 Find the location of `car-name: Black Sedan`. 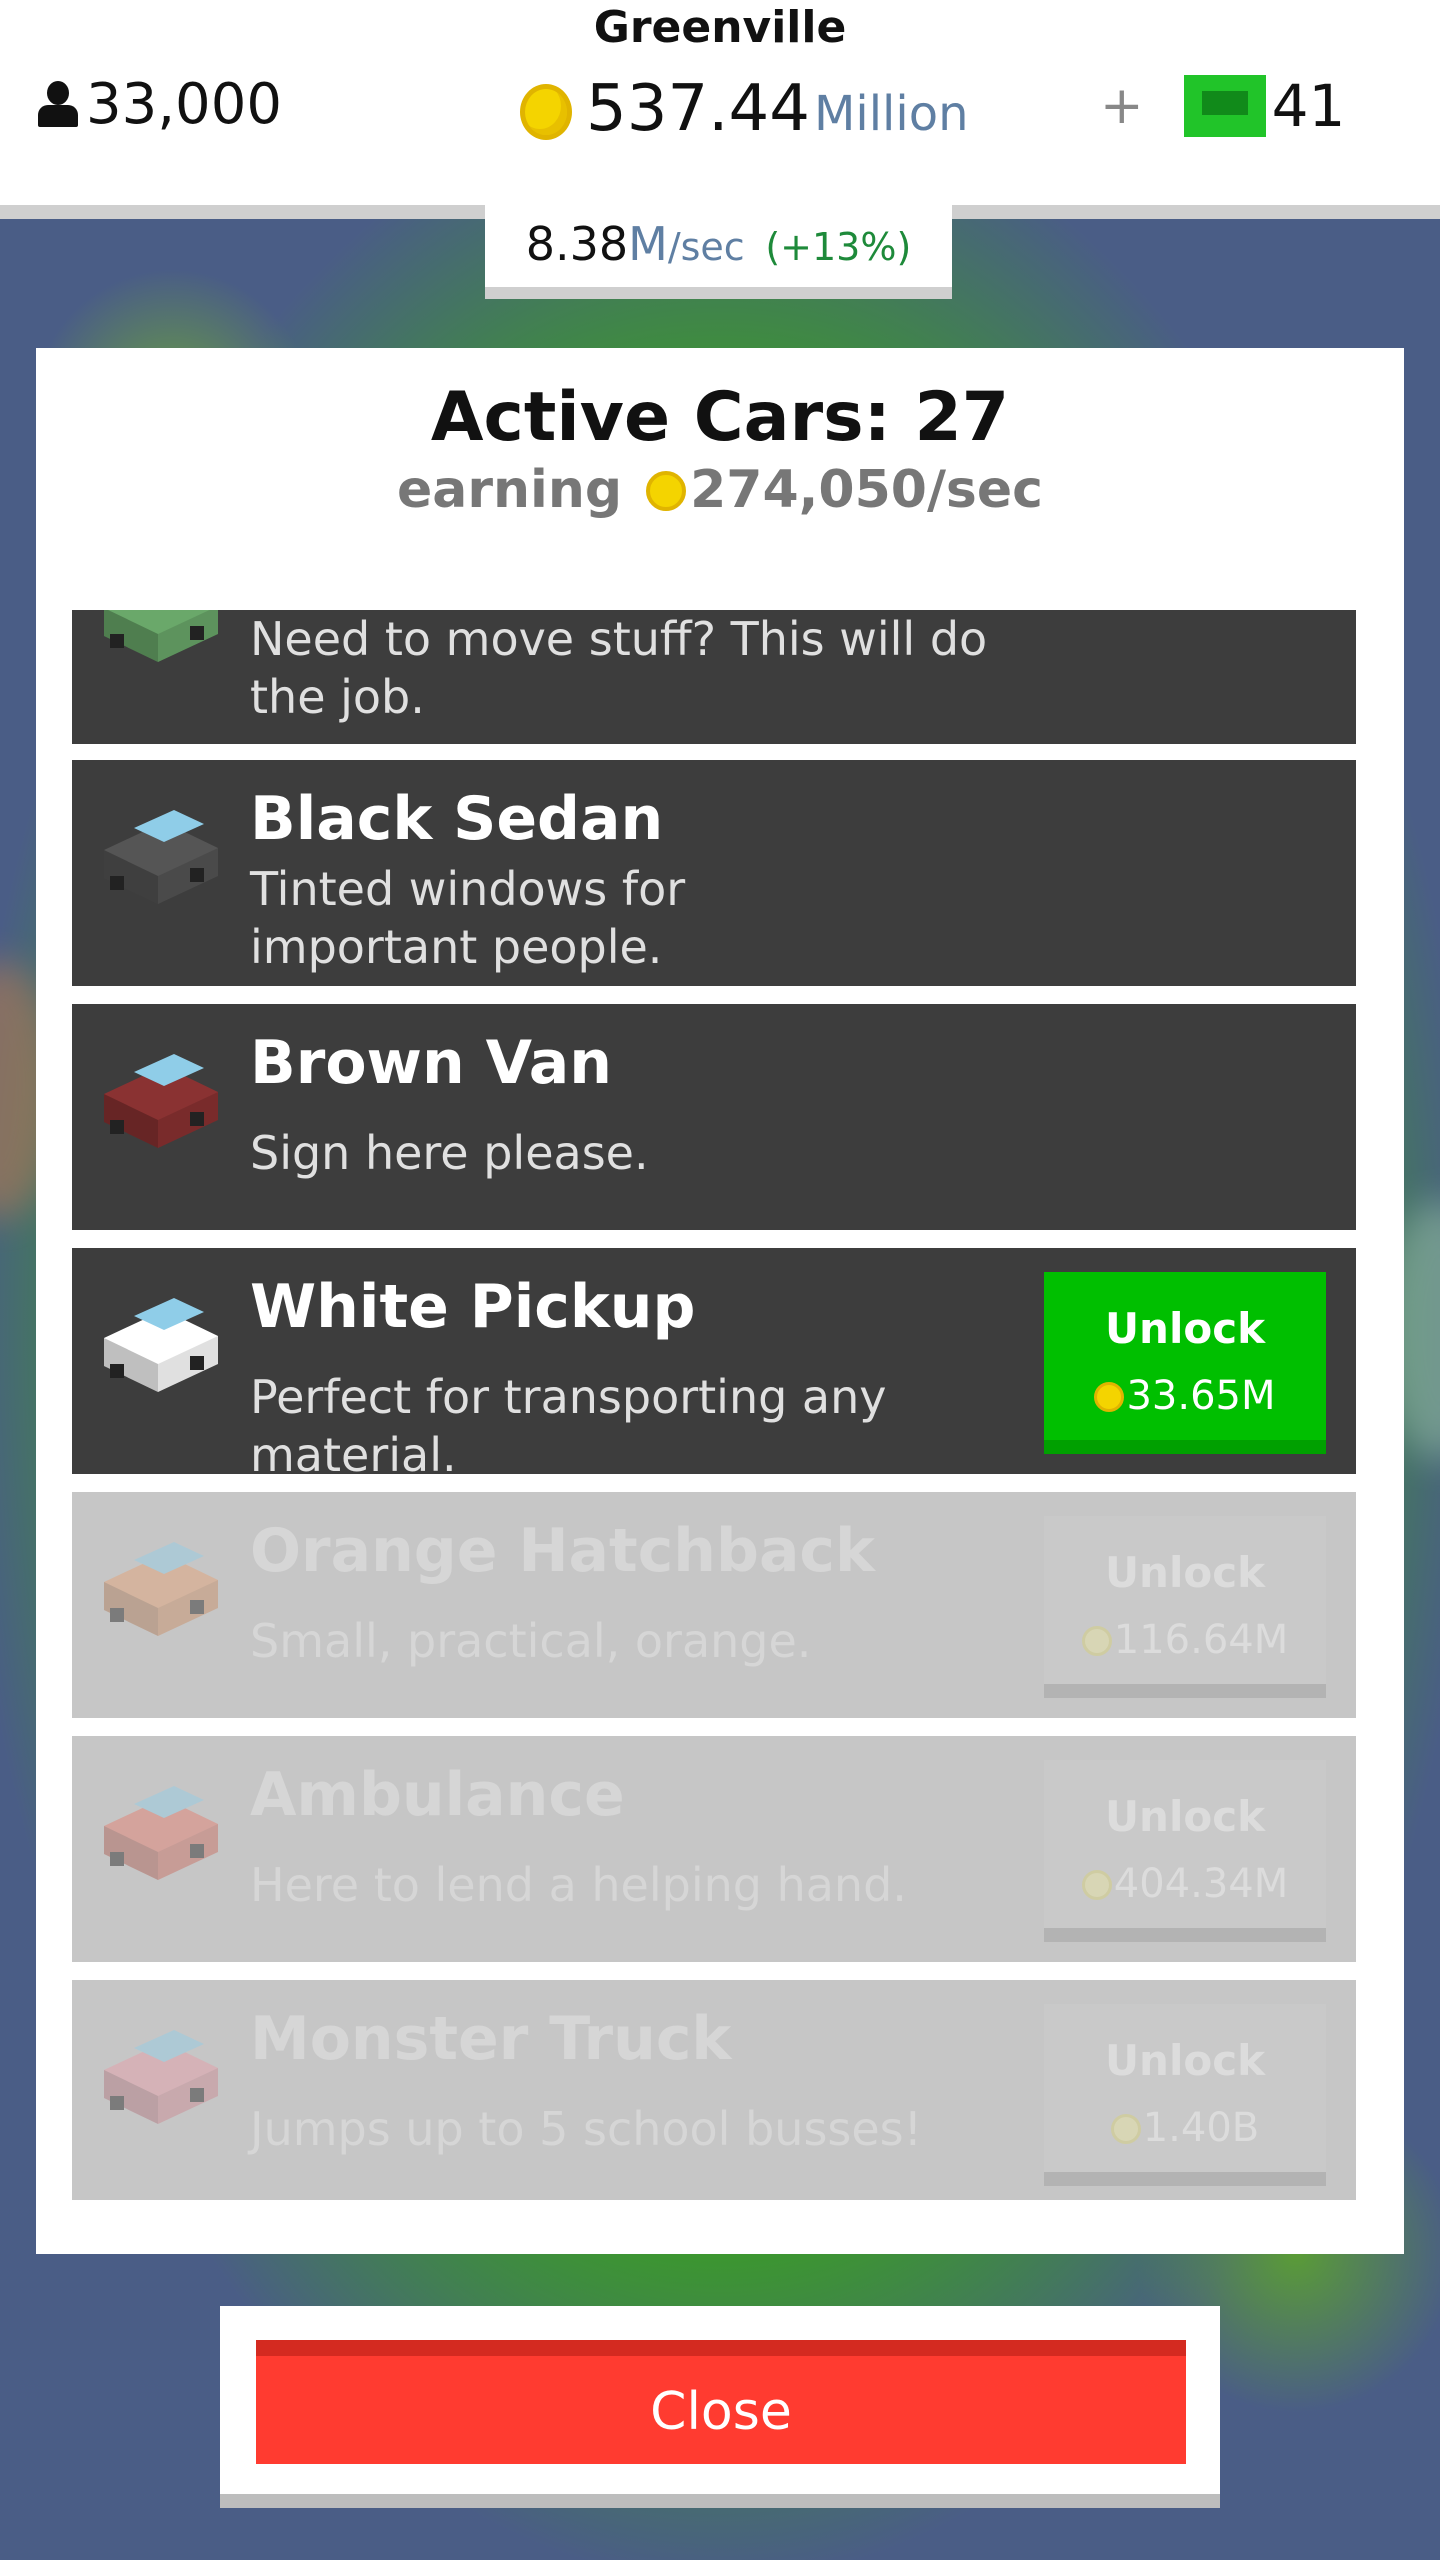

car-name: Black Sedan is located at coordinates (457, 819).